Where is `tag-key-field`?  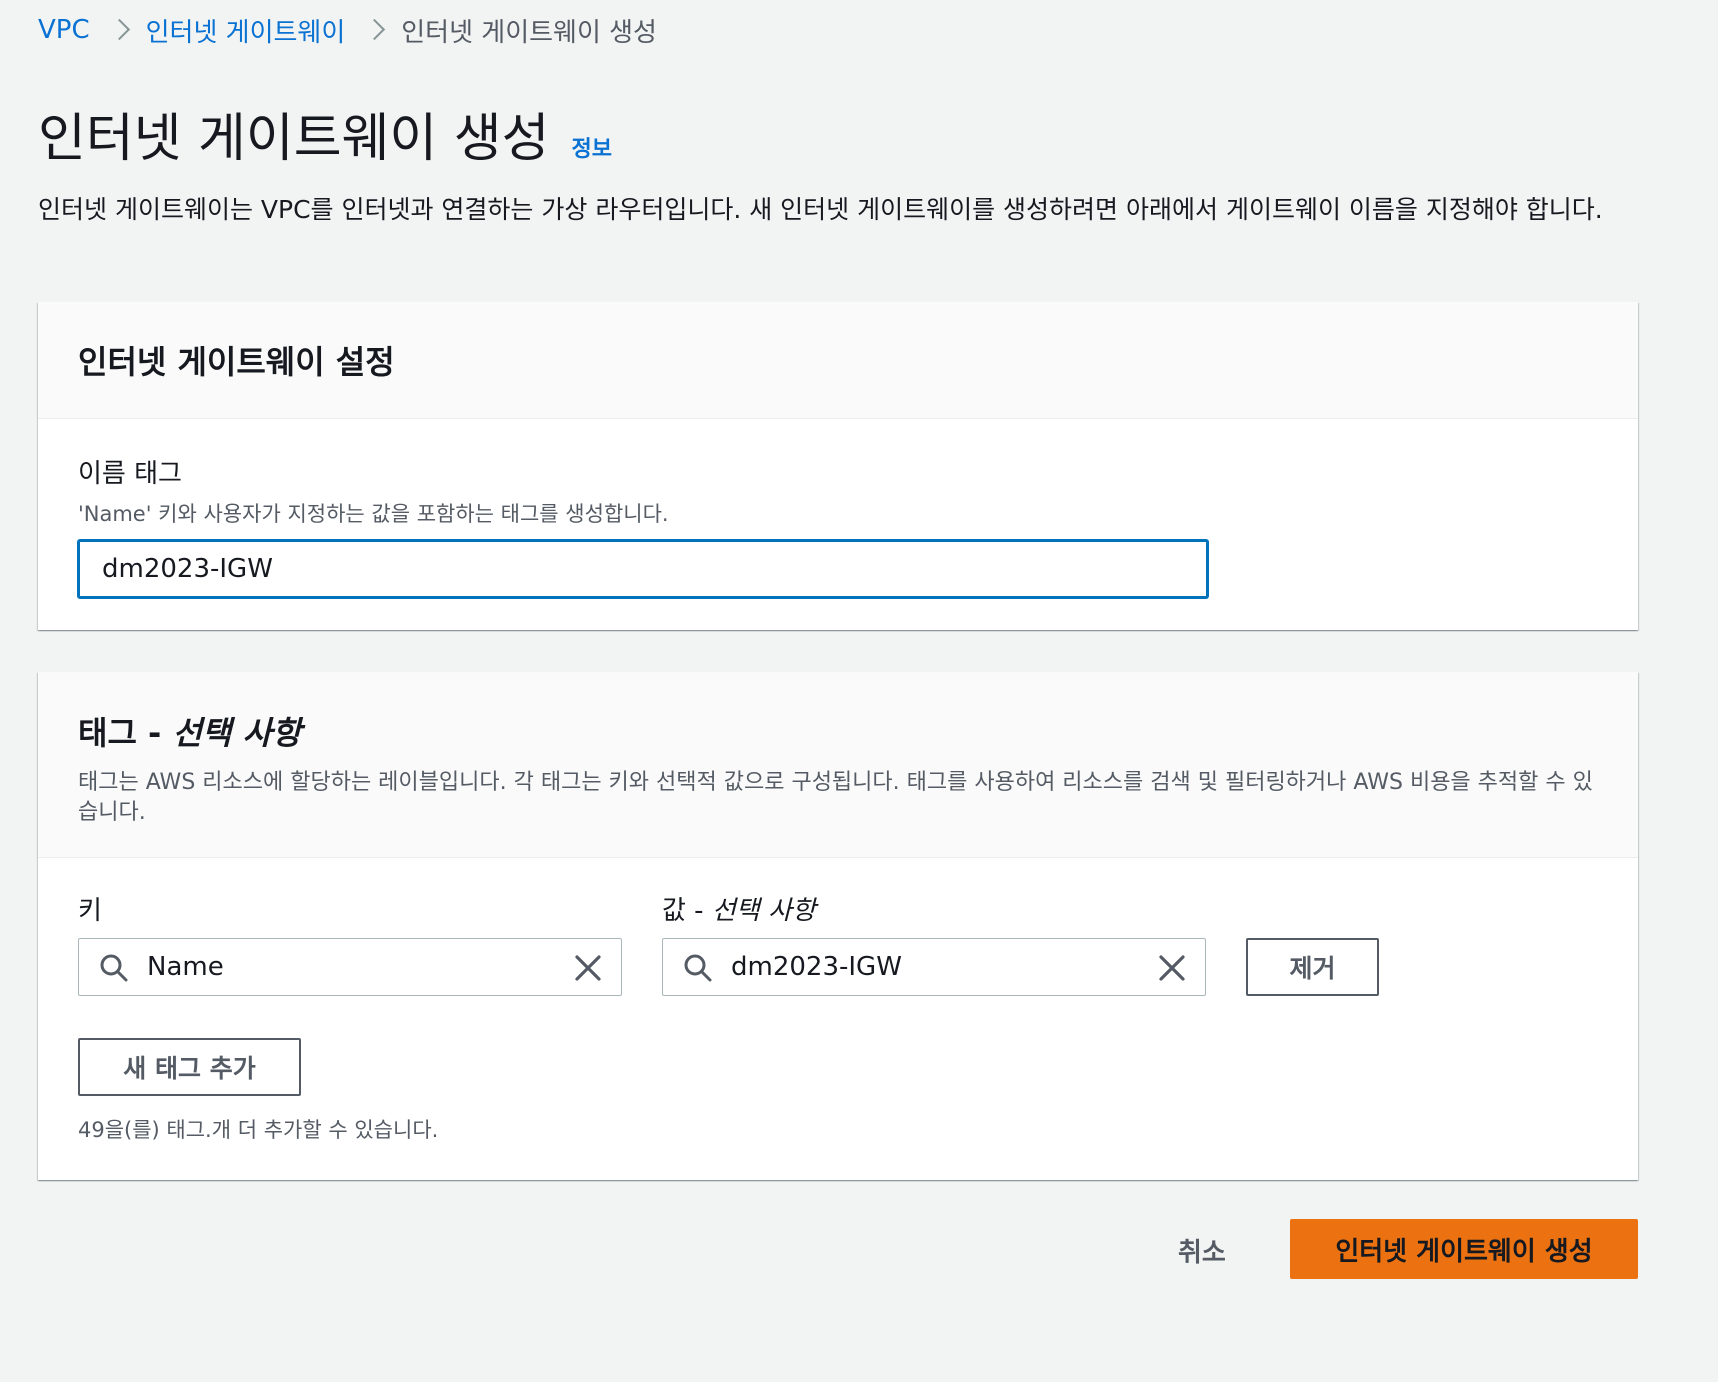 tag-key-field is located at coordinates (350, 967).